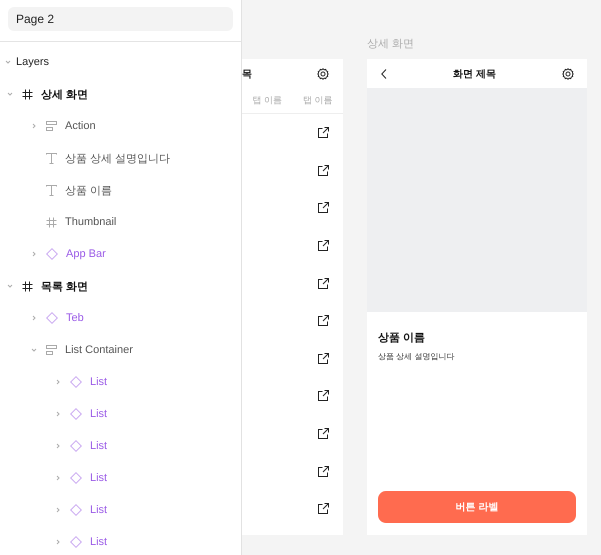  I want to click on layer-name: Action, so click(80, 126).